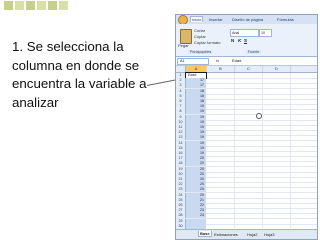  Describe the element at coordinates (200, 36) in the screenshot. I see `copy-button: Copiar` at that location.